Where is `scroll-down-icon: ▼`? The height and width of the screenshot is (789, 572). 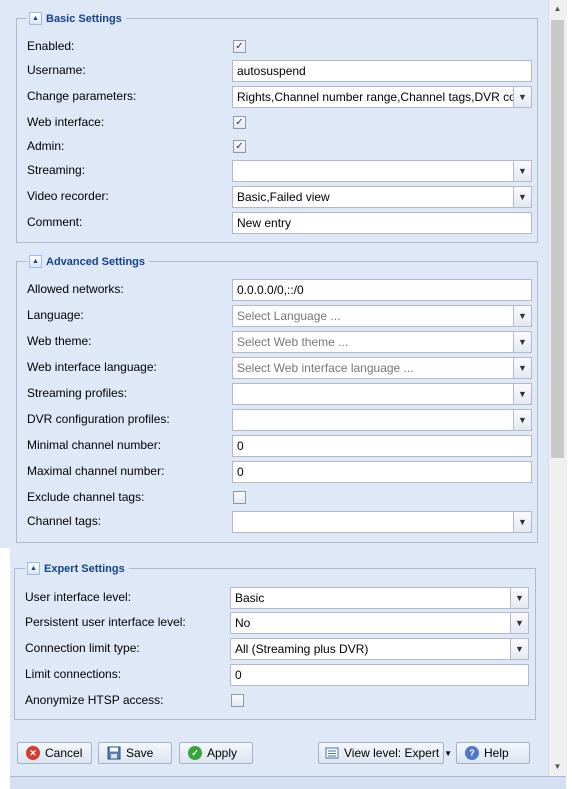 scroll-down-icon: ▼ is located at coordinates (557, 766).